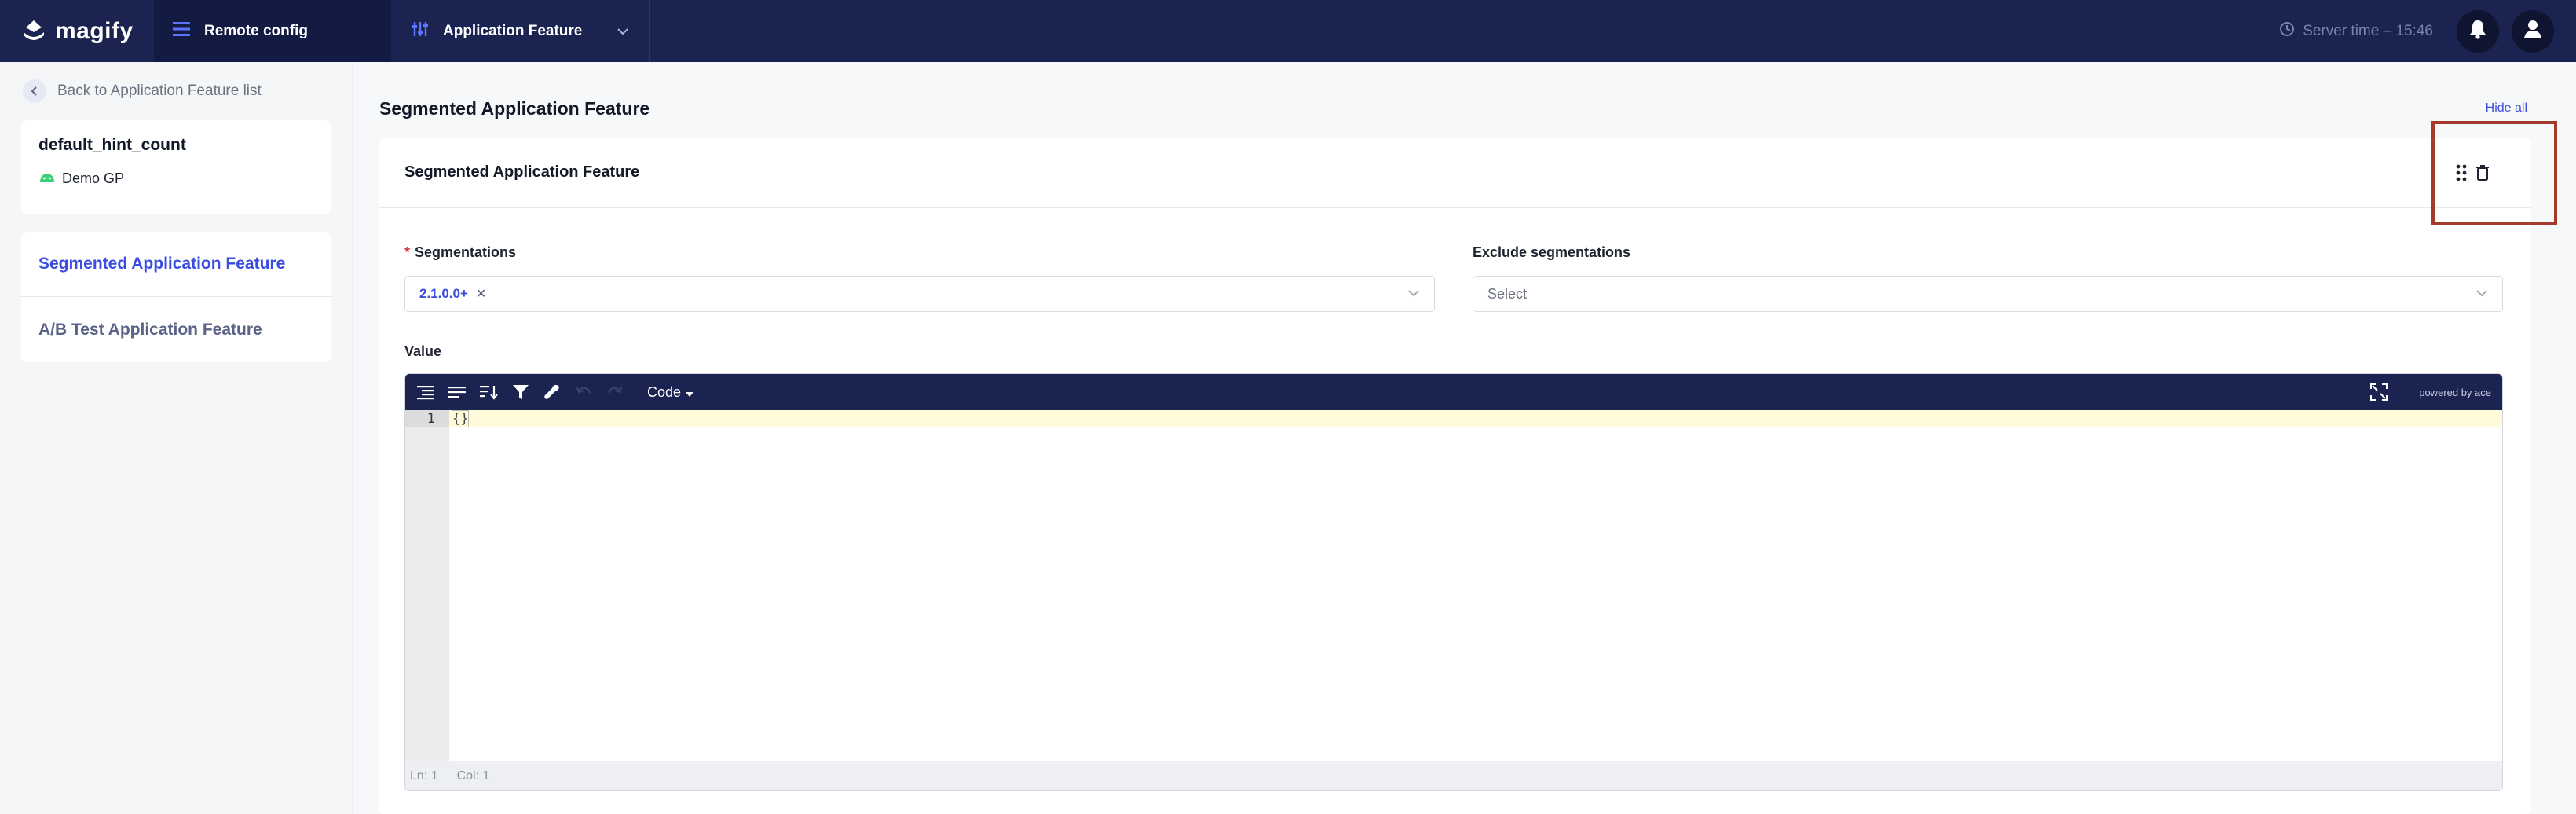 The height and width of the screenshot is (814, 2576). Describe the element at coordinates (461, 252) in the screenshot. I see `segmentations-label: * Segmentations` at that location.